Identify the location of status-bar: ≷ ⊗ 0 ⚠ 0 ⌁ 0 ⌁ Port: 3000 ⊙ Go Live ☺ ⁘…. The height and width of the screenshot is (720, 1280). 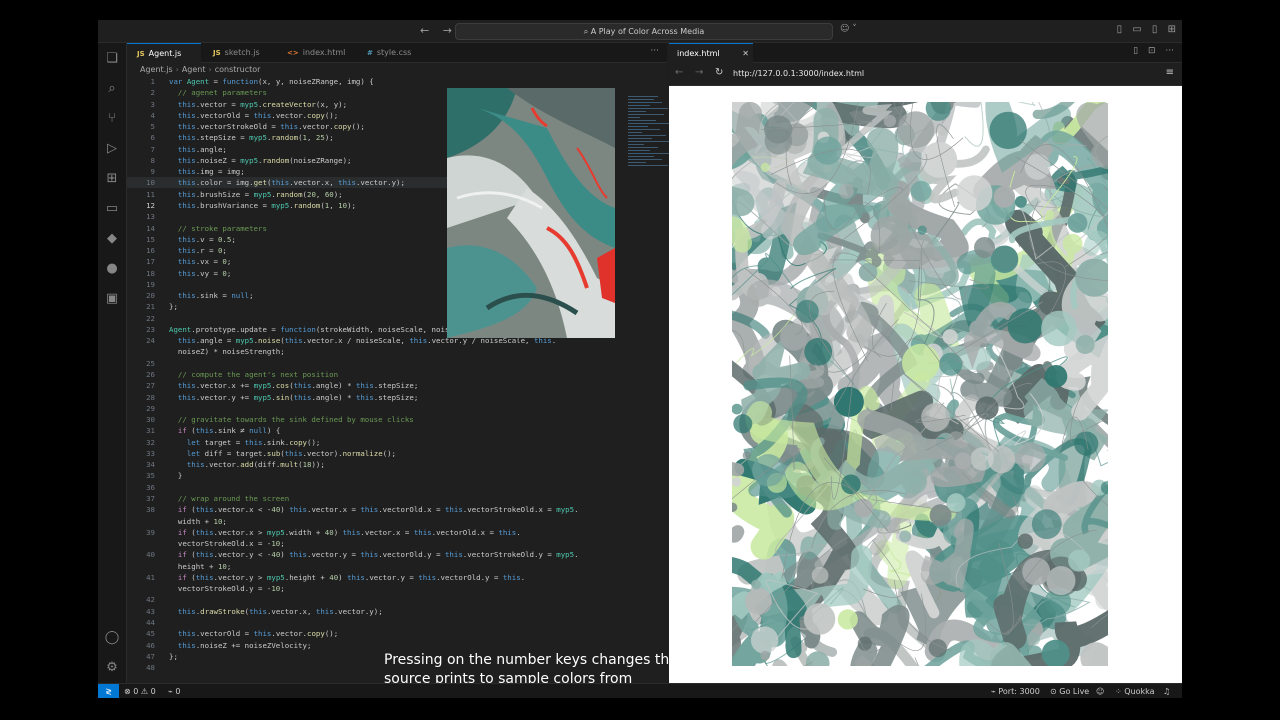
(640, 690).